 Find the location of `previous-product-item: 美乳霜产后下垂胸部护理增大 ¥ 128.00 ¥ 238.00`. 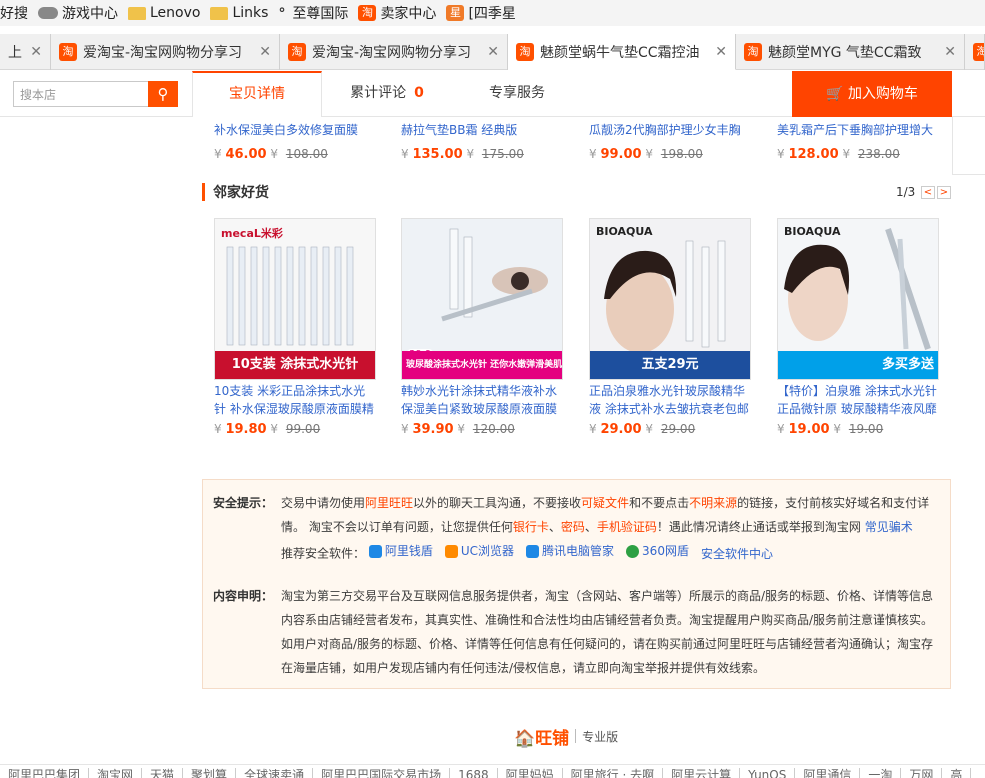

previous-product-item: 美乳霜产后下垂胸部护理增大 ¥ 128.00 ¥ 238.00 is located at coordinates (859, 141).